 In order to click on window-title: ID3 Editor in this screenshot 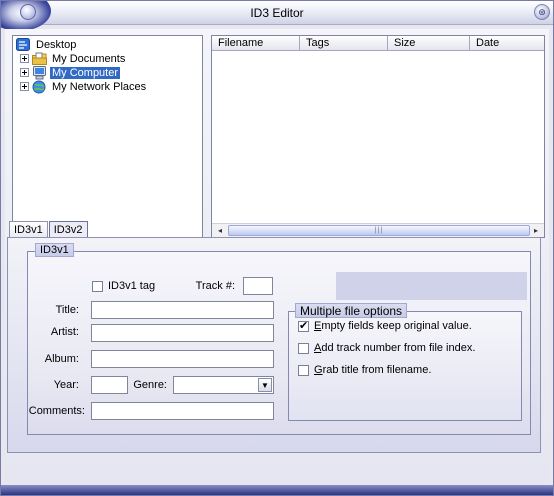, I will do `click(277, 13)`.